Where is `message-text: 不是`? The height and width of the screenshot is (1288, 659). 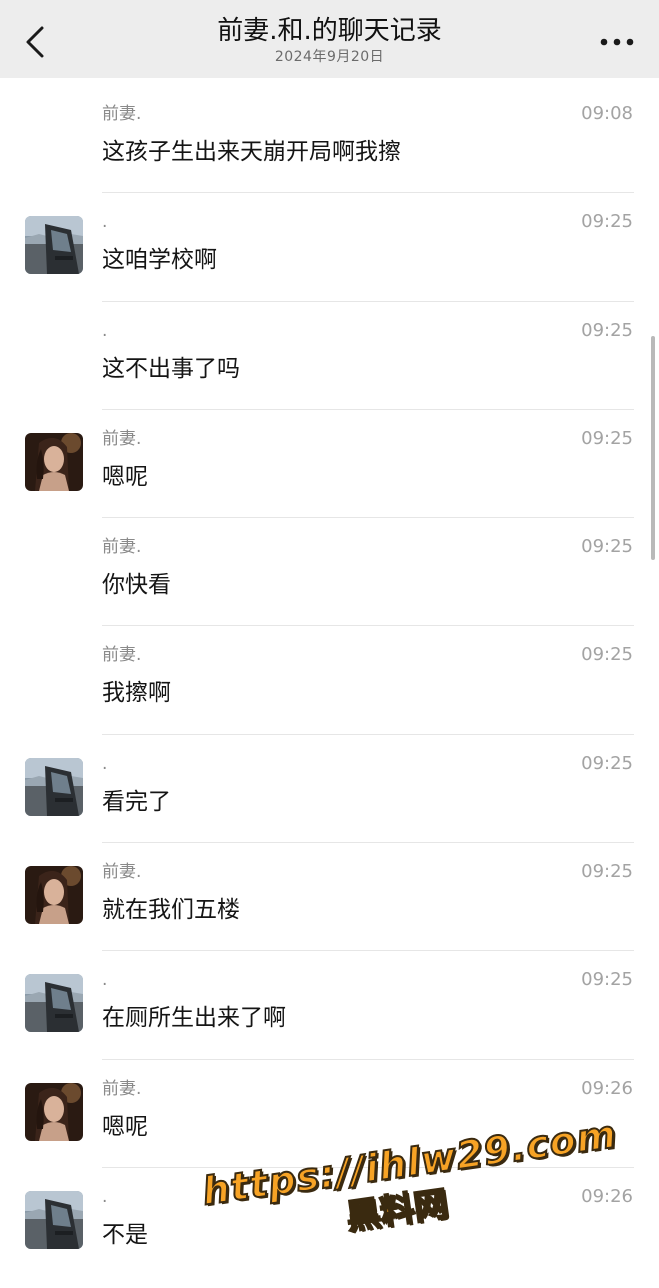 message-text: 不是 is located at coordinates (125, 1234).